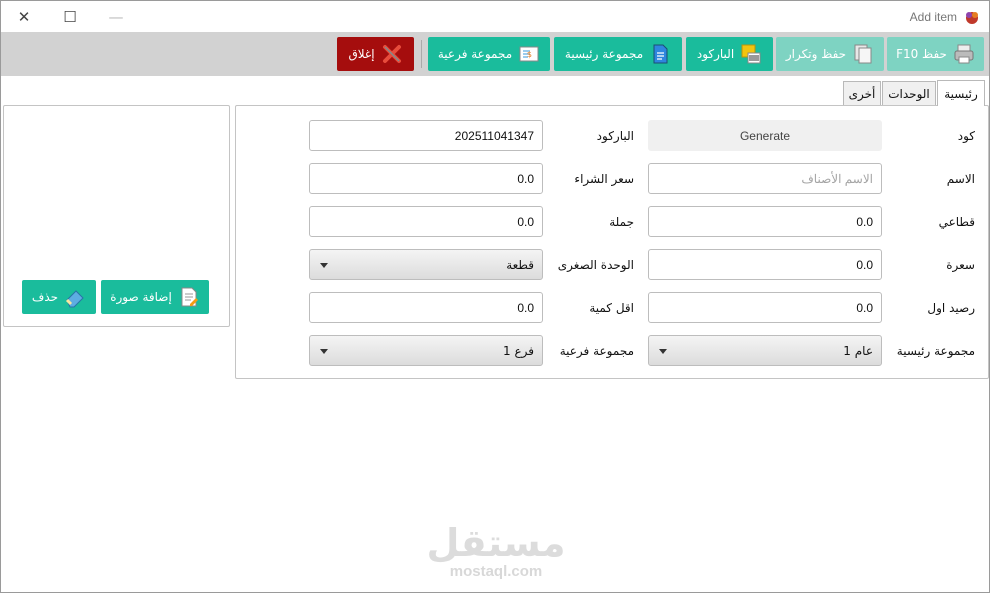  Describe the element at coordinates (426, 135) in the screenshot. I see `barcode-field: 202511041347` at that location.